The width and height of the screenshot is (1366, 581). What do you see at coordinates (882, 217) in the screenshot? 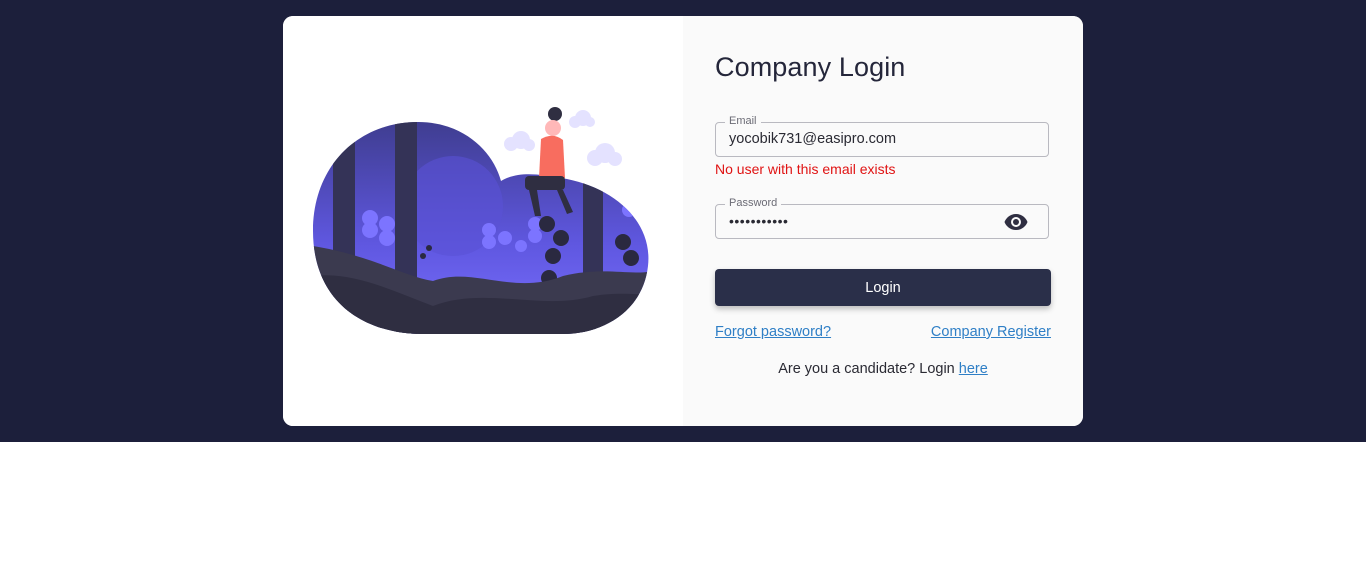
I see `password-field: Password •••••••••••` at bounding box center [882, 217].